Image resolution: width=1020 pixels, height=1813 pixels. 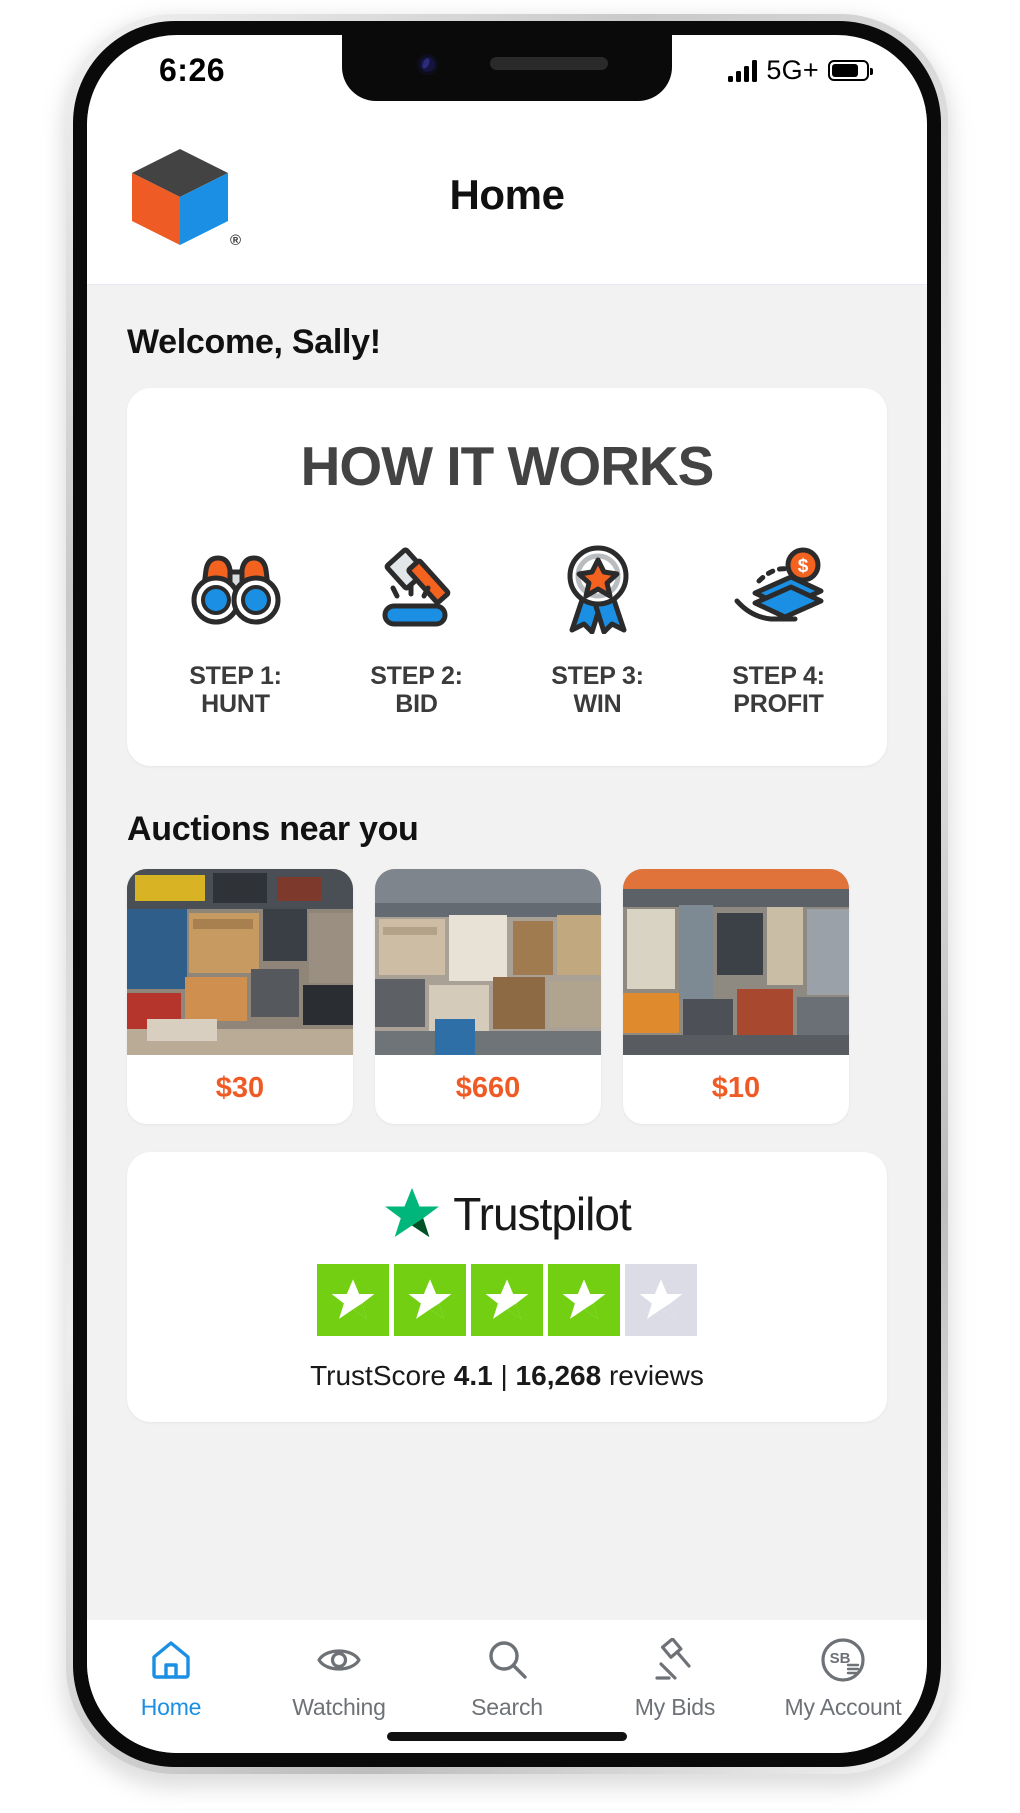 I want to click on auctions-list: $30 $660 $10, so click(x=507, y=996).